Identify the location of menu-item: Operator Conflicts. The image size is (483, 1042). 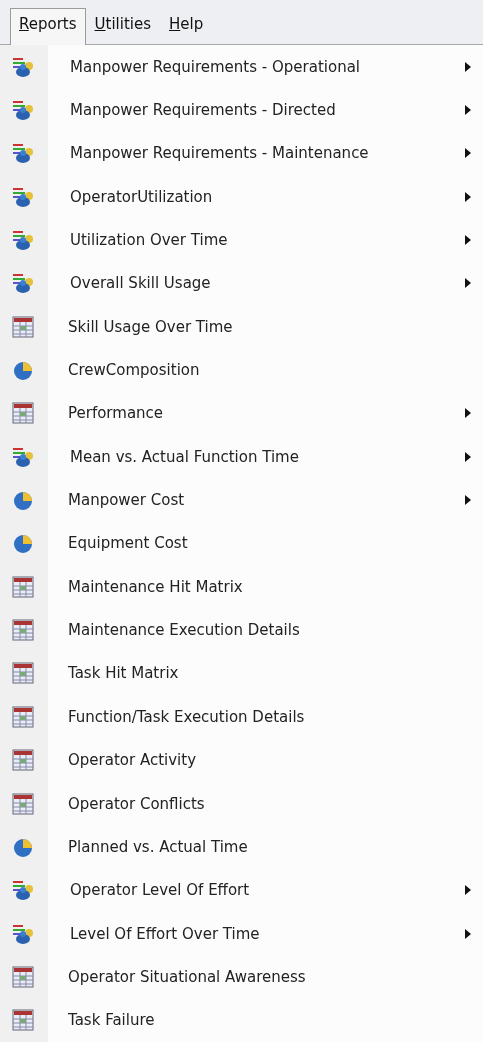
(275, 803).